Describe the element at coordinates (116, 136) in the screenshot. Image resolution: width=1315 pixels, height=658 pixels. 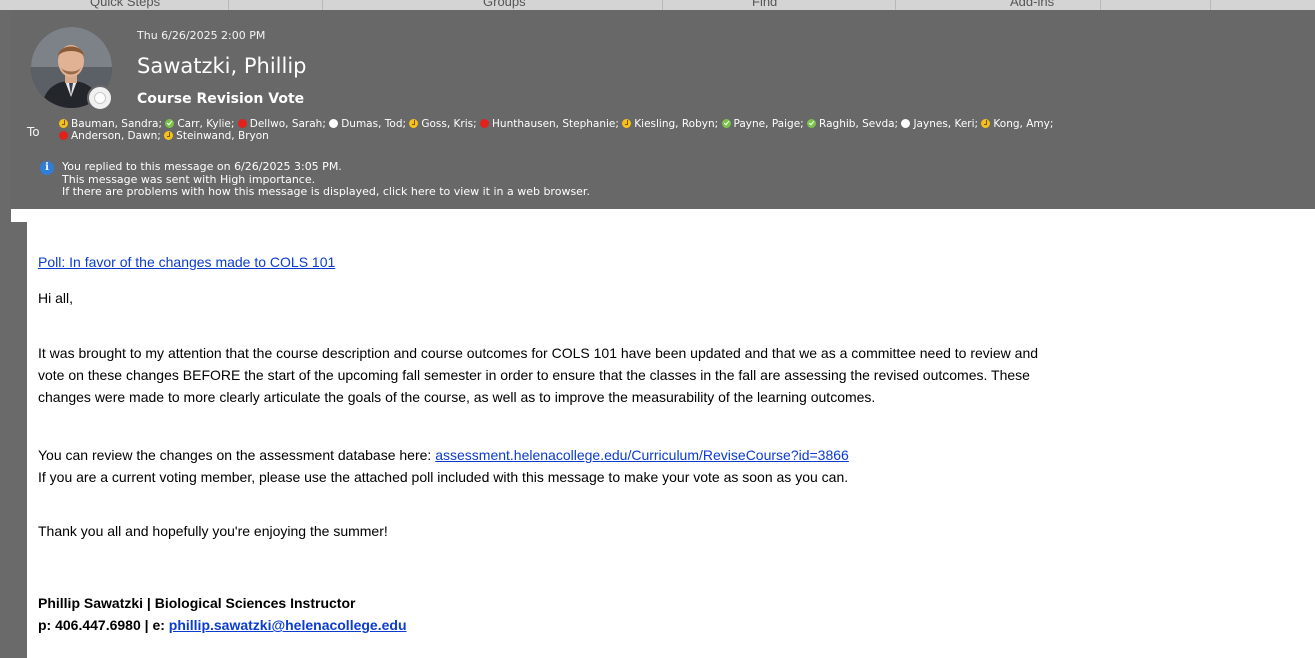
I see `recipient-name: Anderson, Dawn;` at that location.